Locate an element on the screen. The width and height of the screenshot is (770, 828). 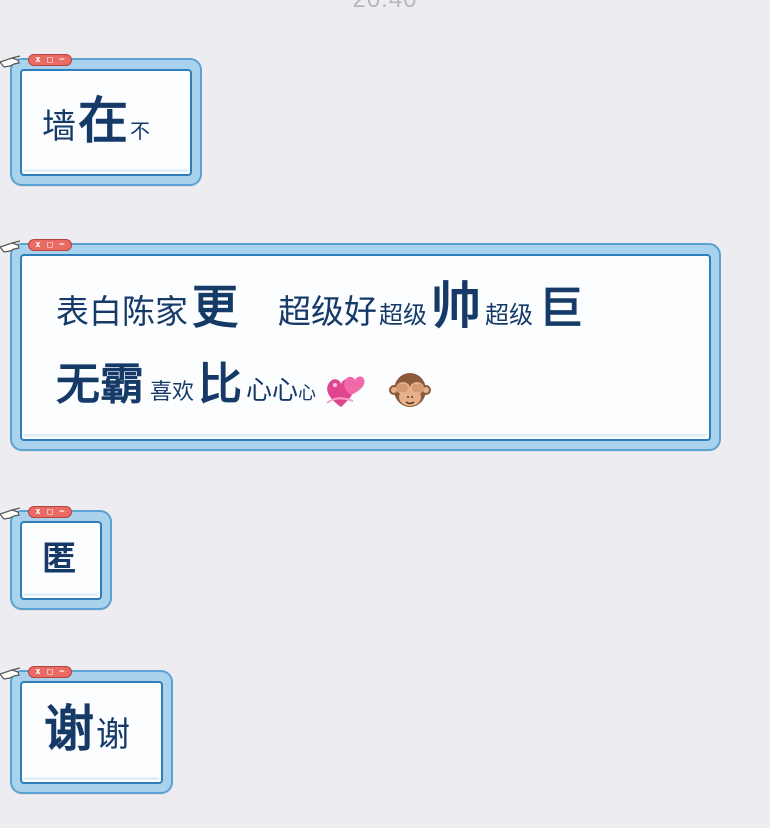
message-text-2-line-1: 表白陈家更 超级好超级帅 超级巨 is located at coordinates (319, 306).